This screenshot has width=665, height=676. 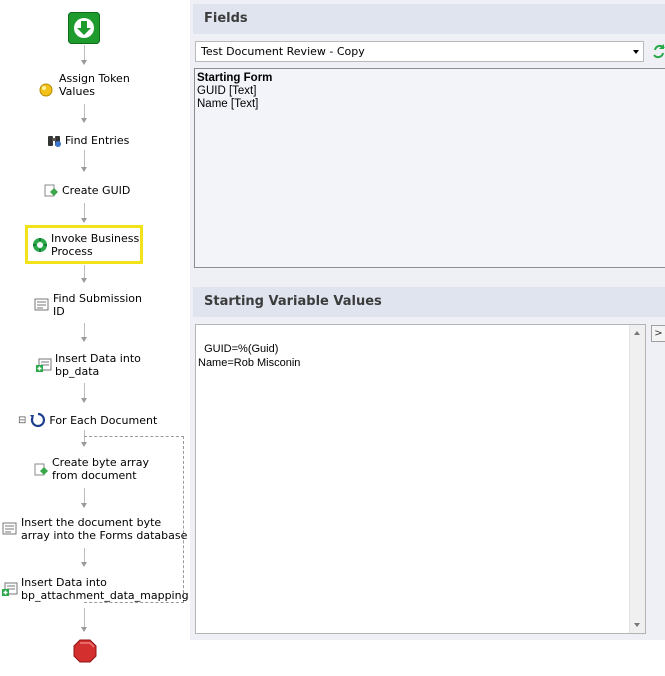 I want to click on step-create-byte-array: Create byte array from document, so click(x=91, y=469).